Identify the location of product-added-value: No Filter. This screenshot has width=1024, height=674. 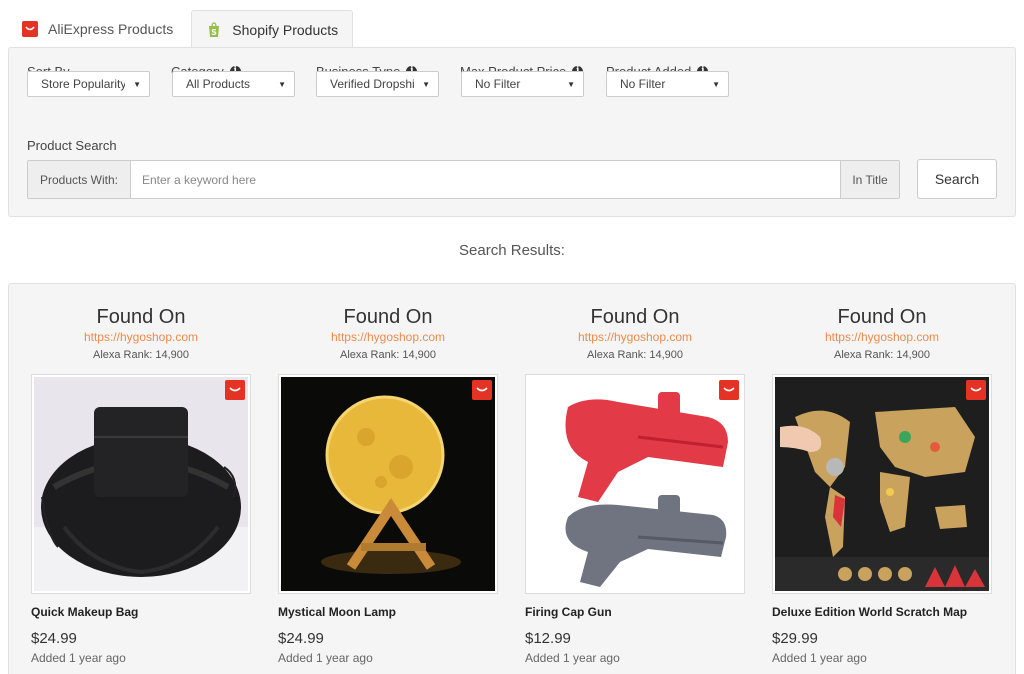
(643, 84).